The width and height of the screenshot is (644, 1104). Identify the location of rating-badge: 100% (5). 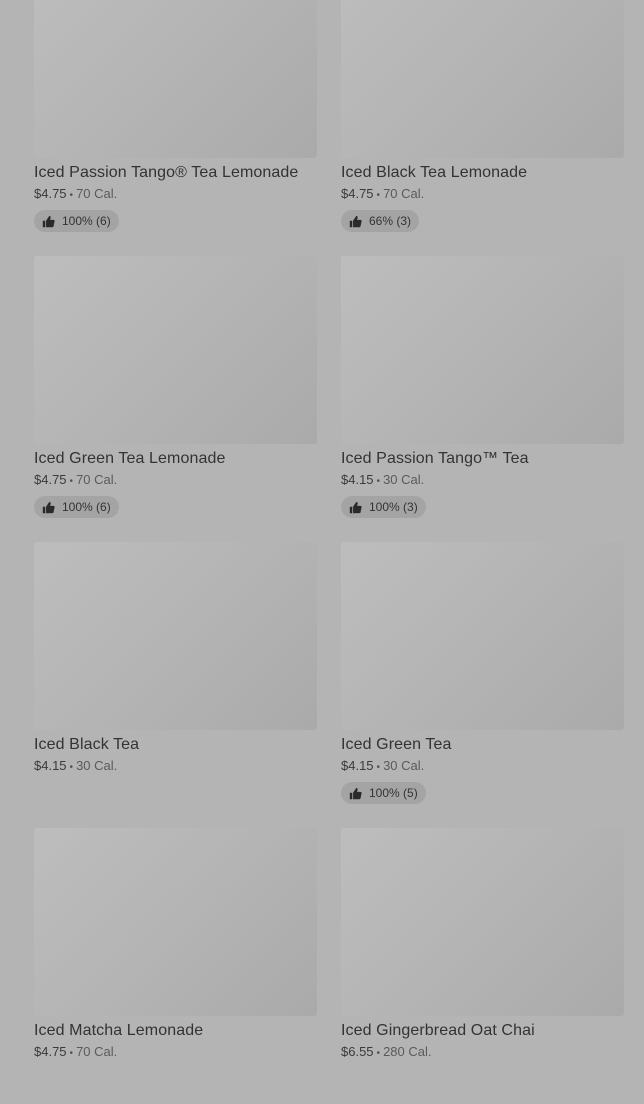
(383, 793).